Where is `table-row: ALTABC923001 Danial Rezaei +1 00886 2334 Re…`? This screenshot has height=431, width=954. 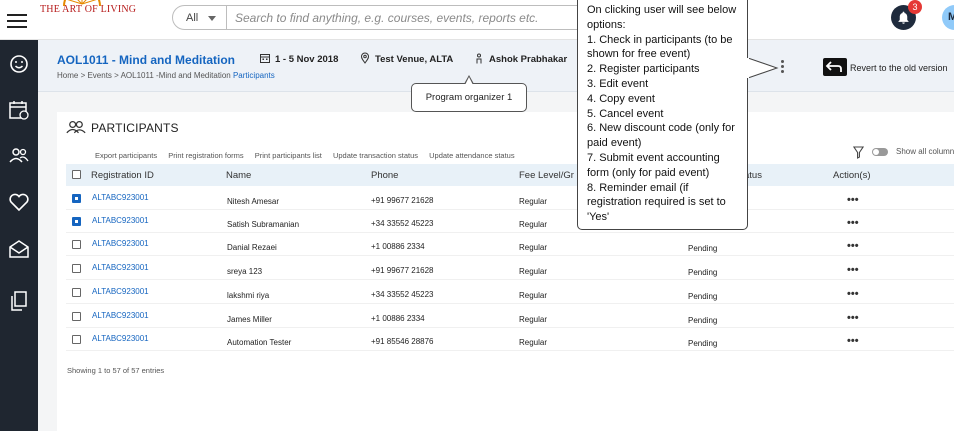 table-row: ALTABC923001 Danial Rezaei +1 00886 2334 Re… is located at coordinates (510, 244).